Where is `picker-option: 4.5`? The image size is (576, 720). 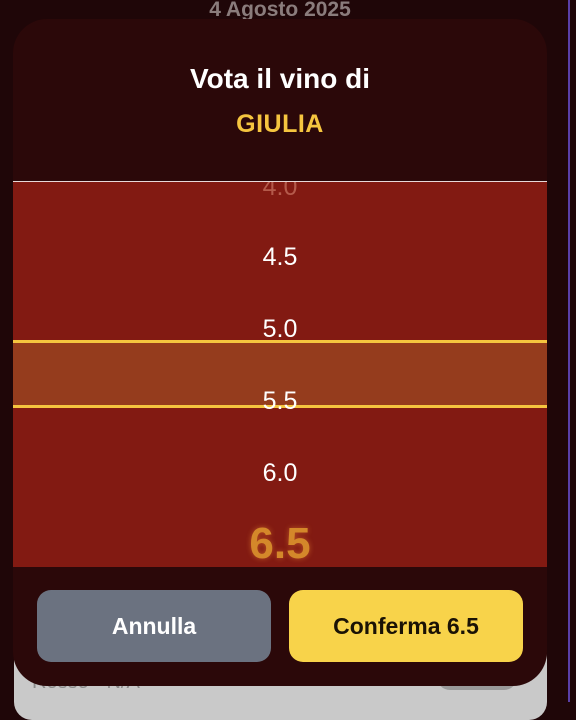
picker-option: 4.5 is located at coordinates (280, 257).